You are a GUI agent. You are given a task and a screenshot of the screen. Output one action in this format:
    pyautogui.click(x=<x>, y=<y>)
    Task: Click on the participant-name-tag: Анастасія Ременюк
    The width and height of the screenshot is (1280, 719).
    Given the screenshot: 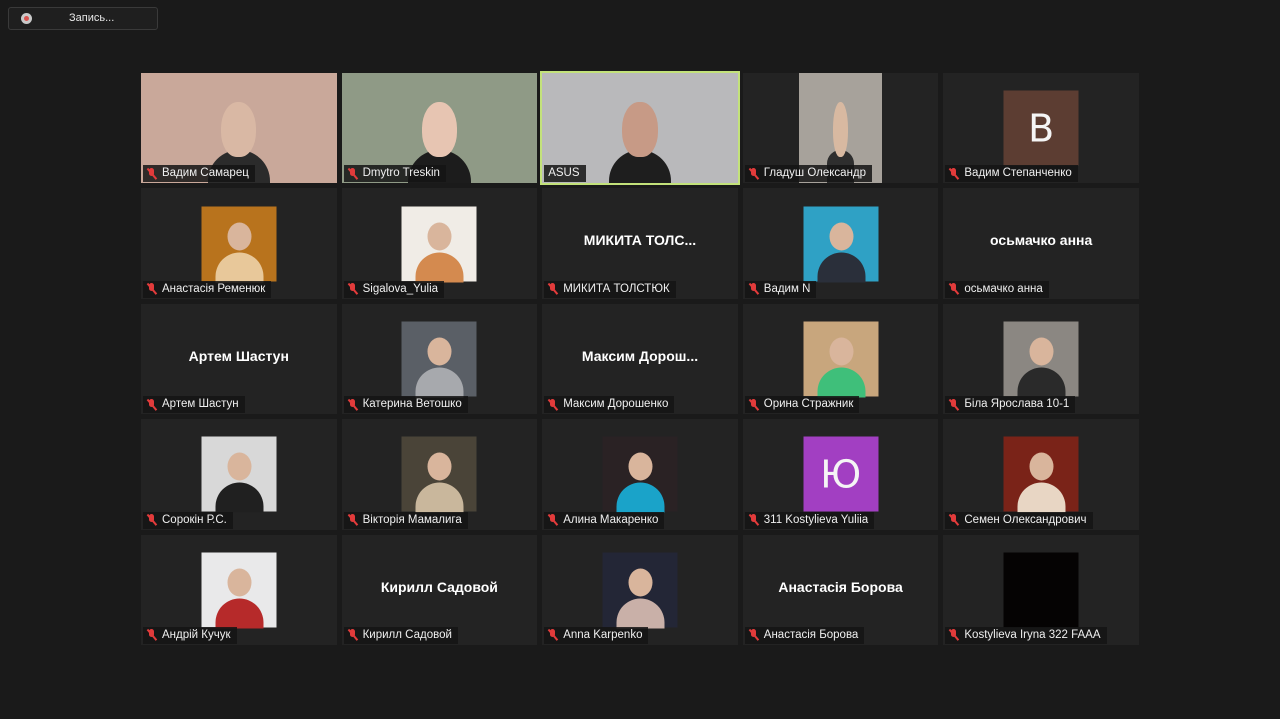 What is the action you would take?
    pyautogui.click(x=207, y=289)
    